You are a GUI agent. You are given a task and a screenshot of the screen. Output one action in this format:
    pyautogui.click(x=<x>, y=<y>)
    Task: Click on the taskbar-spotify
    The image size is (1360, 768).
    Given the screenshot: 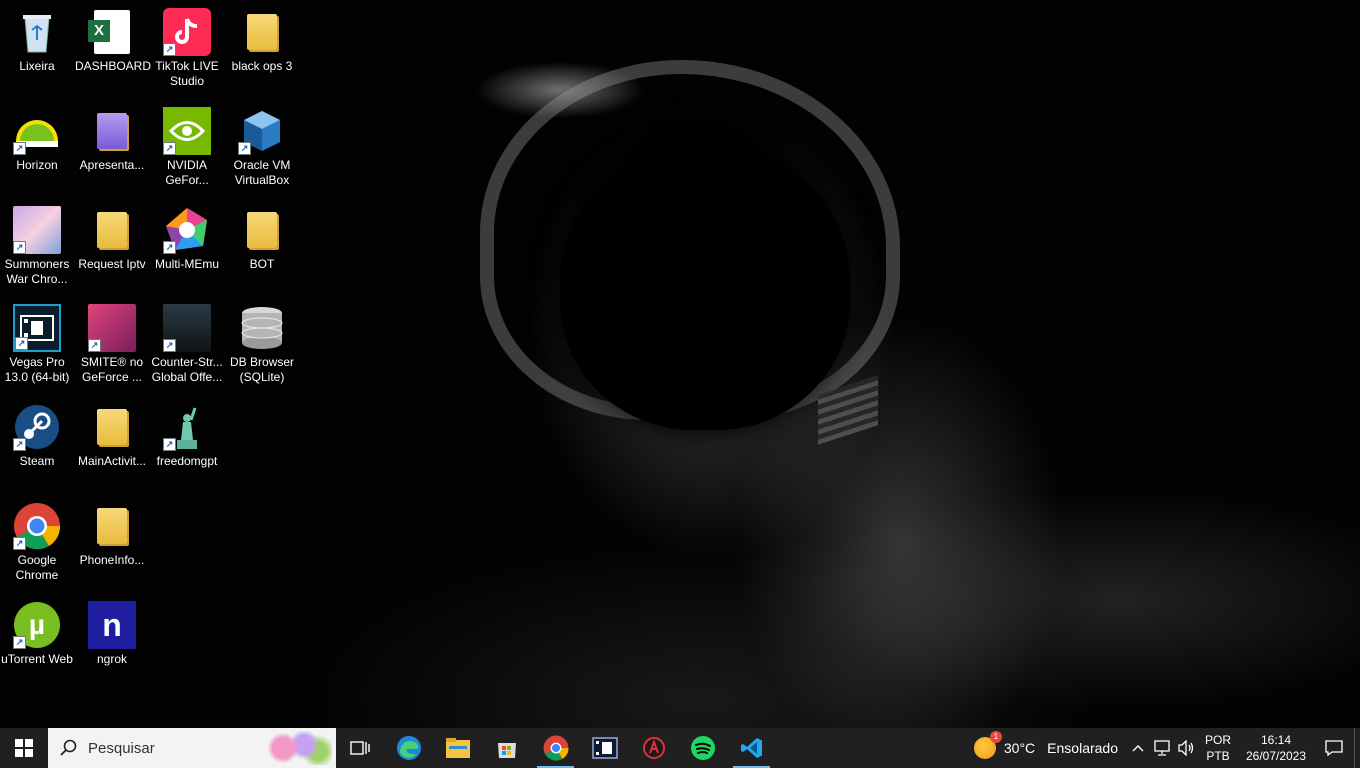 What is the action you would take?
    pyautogui.click(x=702, y=748)
    